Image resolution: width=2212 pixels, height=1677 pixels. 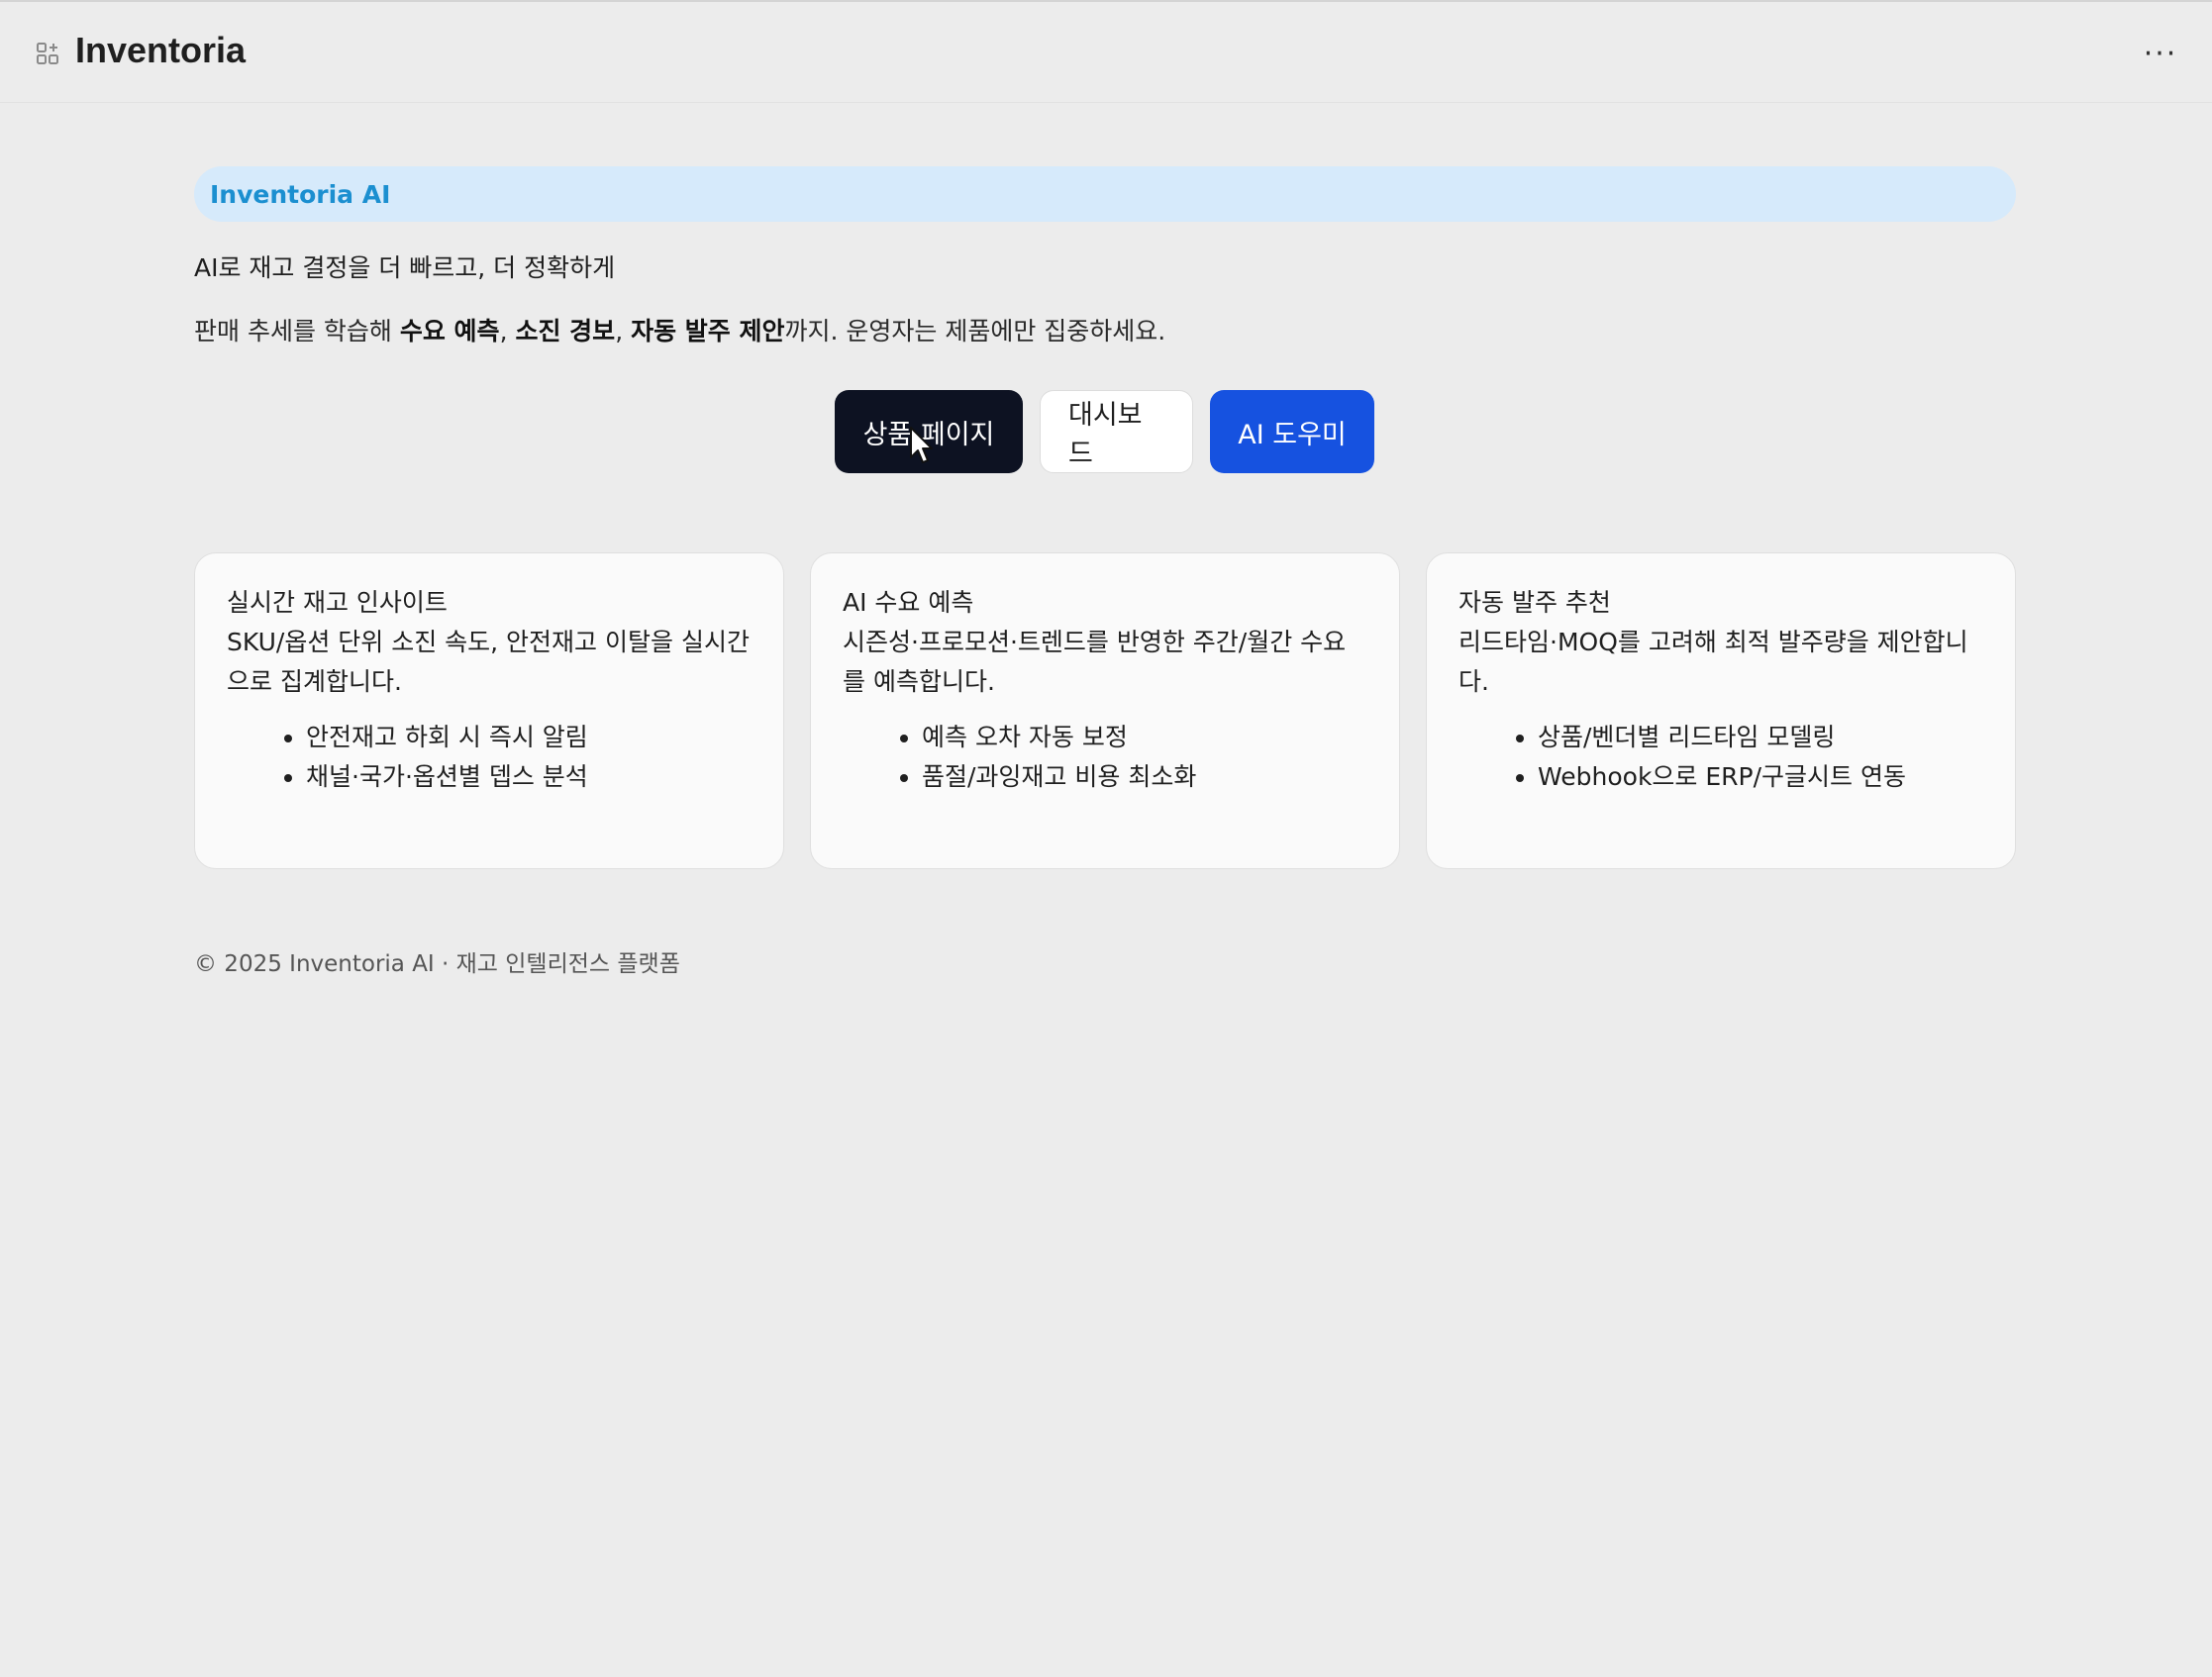 What do you see at coordinates (565, 331) in the screenshot?
I see `hero-sub-bold-alert: 소진 경보` at bounding box center [565, 331].